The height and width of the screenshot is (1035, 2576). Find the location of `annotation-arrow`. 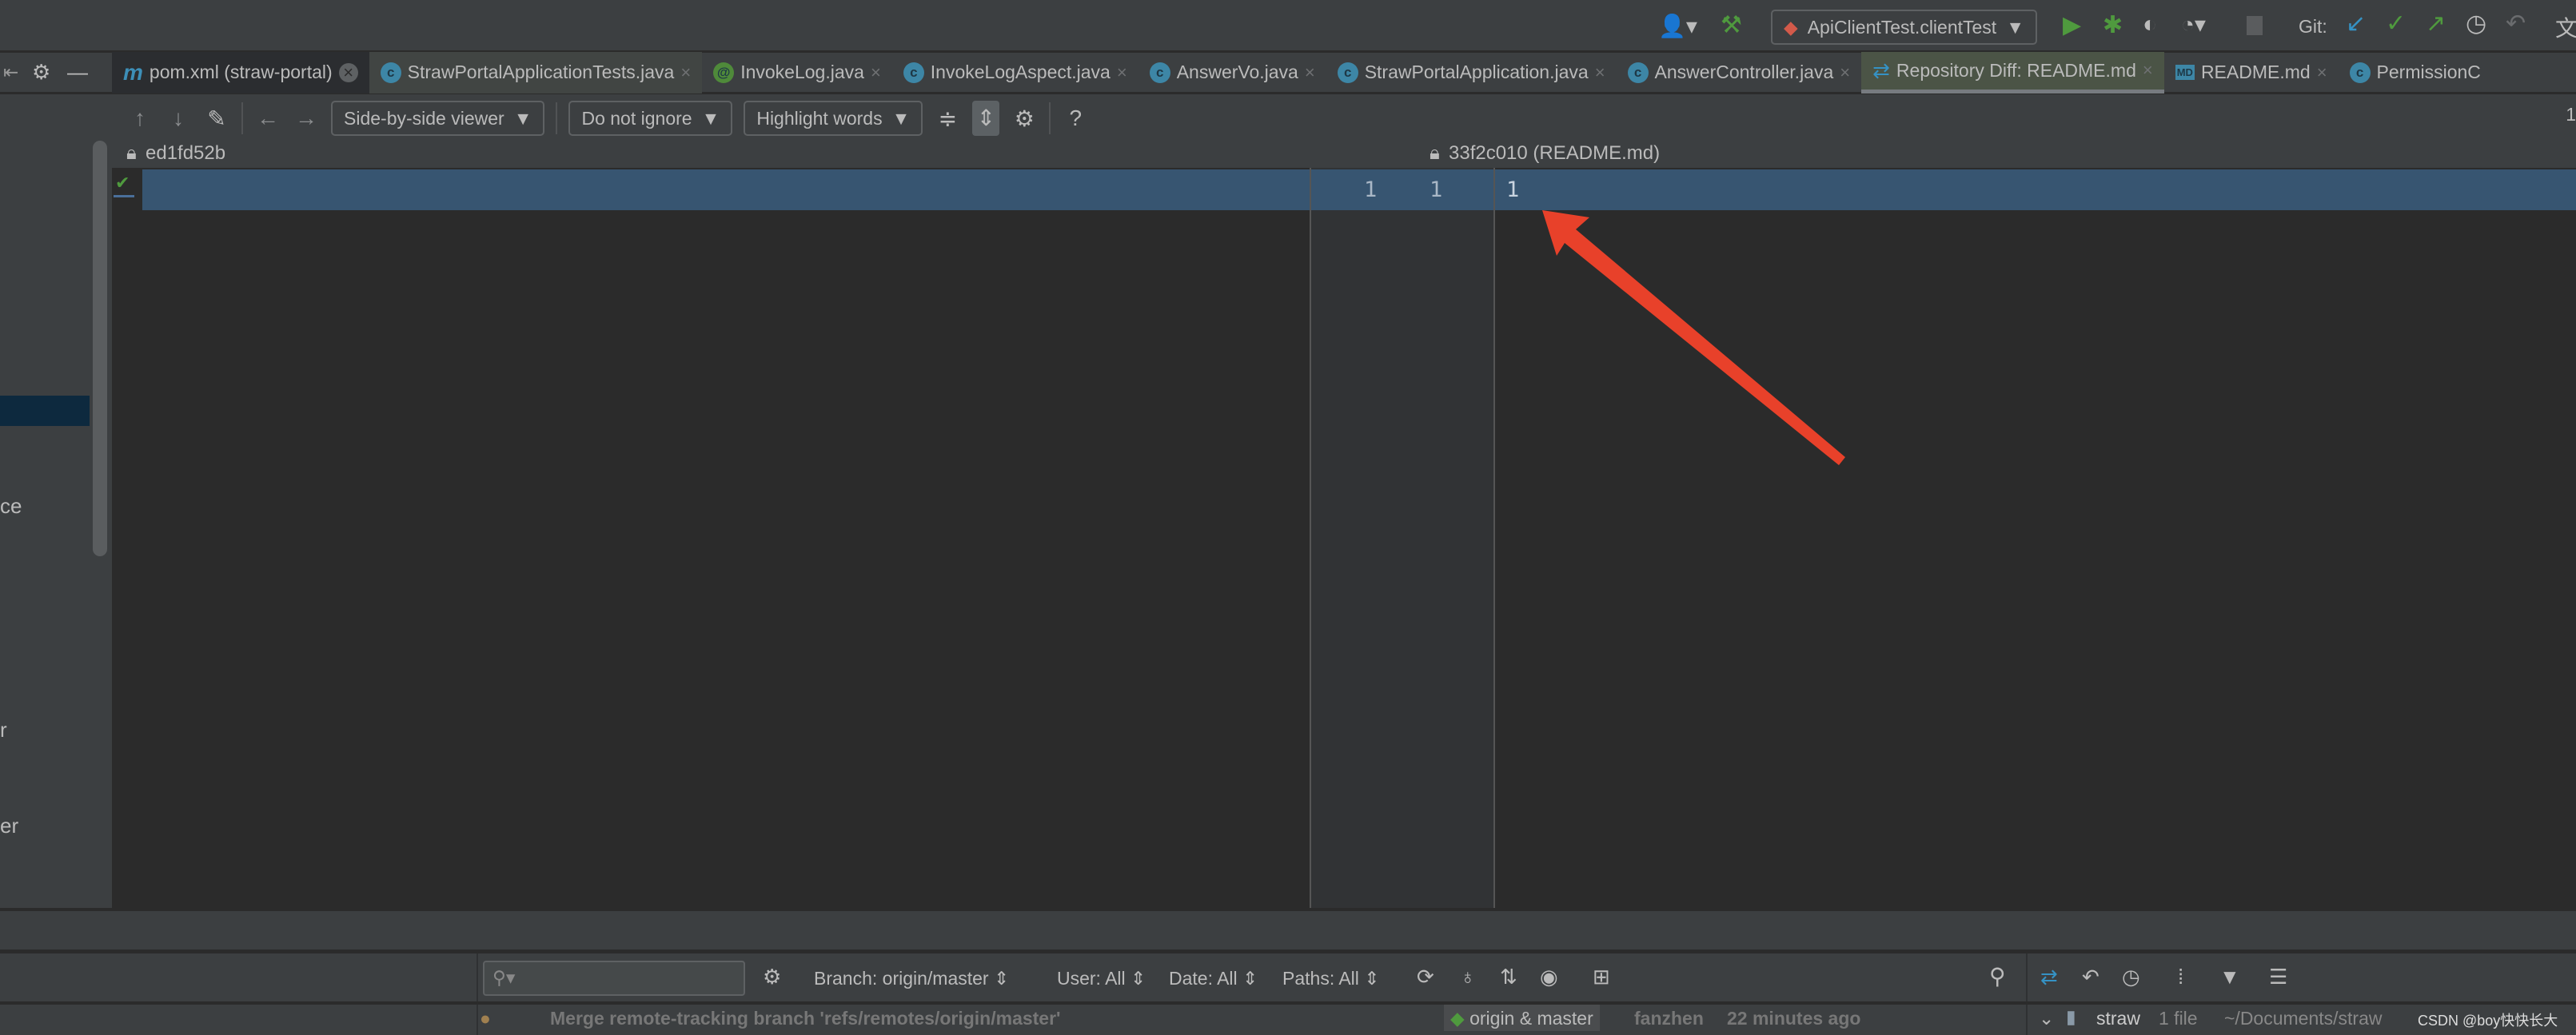

annotation-arrow is located at coordinates (1694, 337).